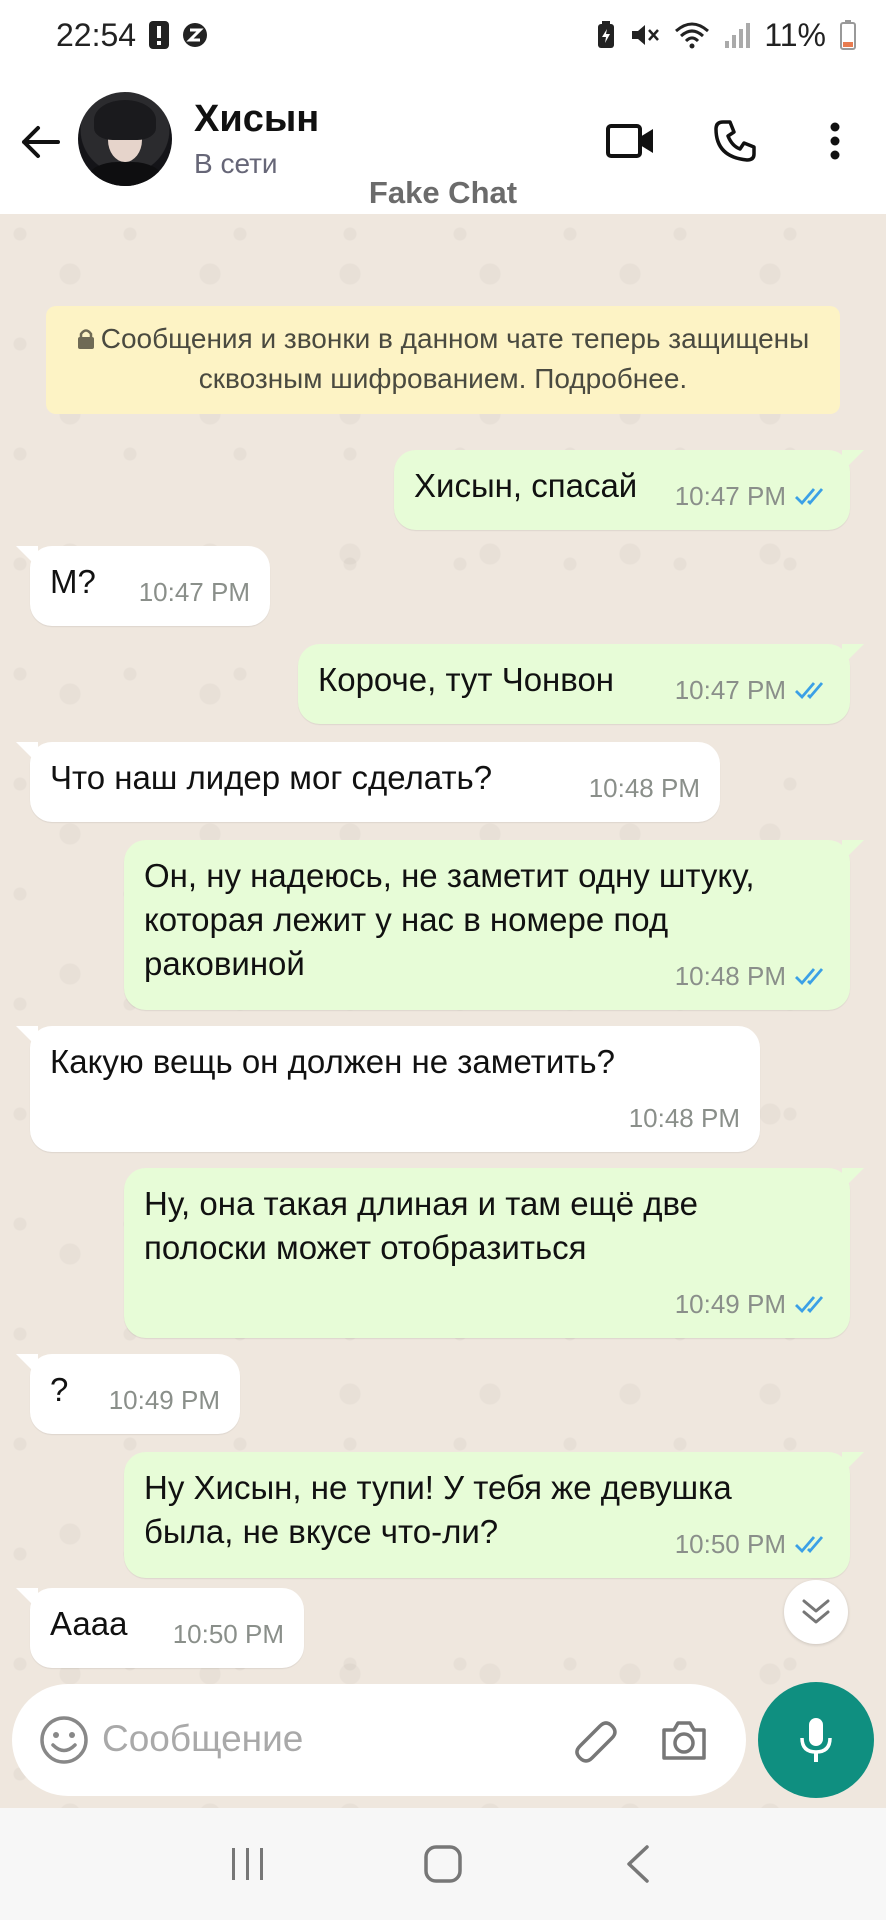 The width and height of the screenshot is (886, 1920). Describe the element at coordinates (795, 34) in the screenshot. I see `battery-percent: 11%` at that location.